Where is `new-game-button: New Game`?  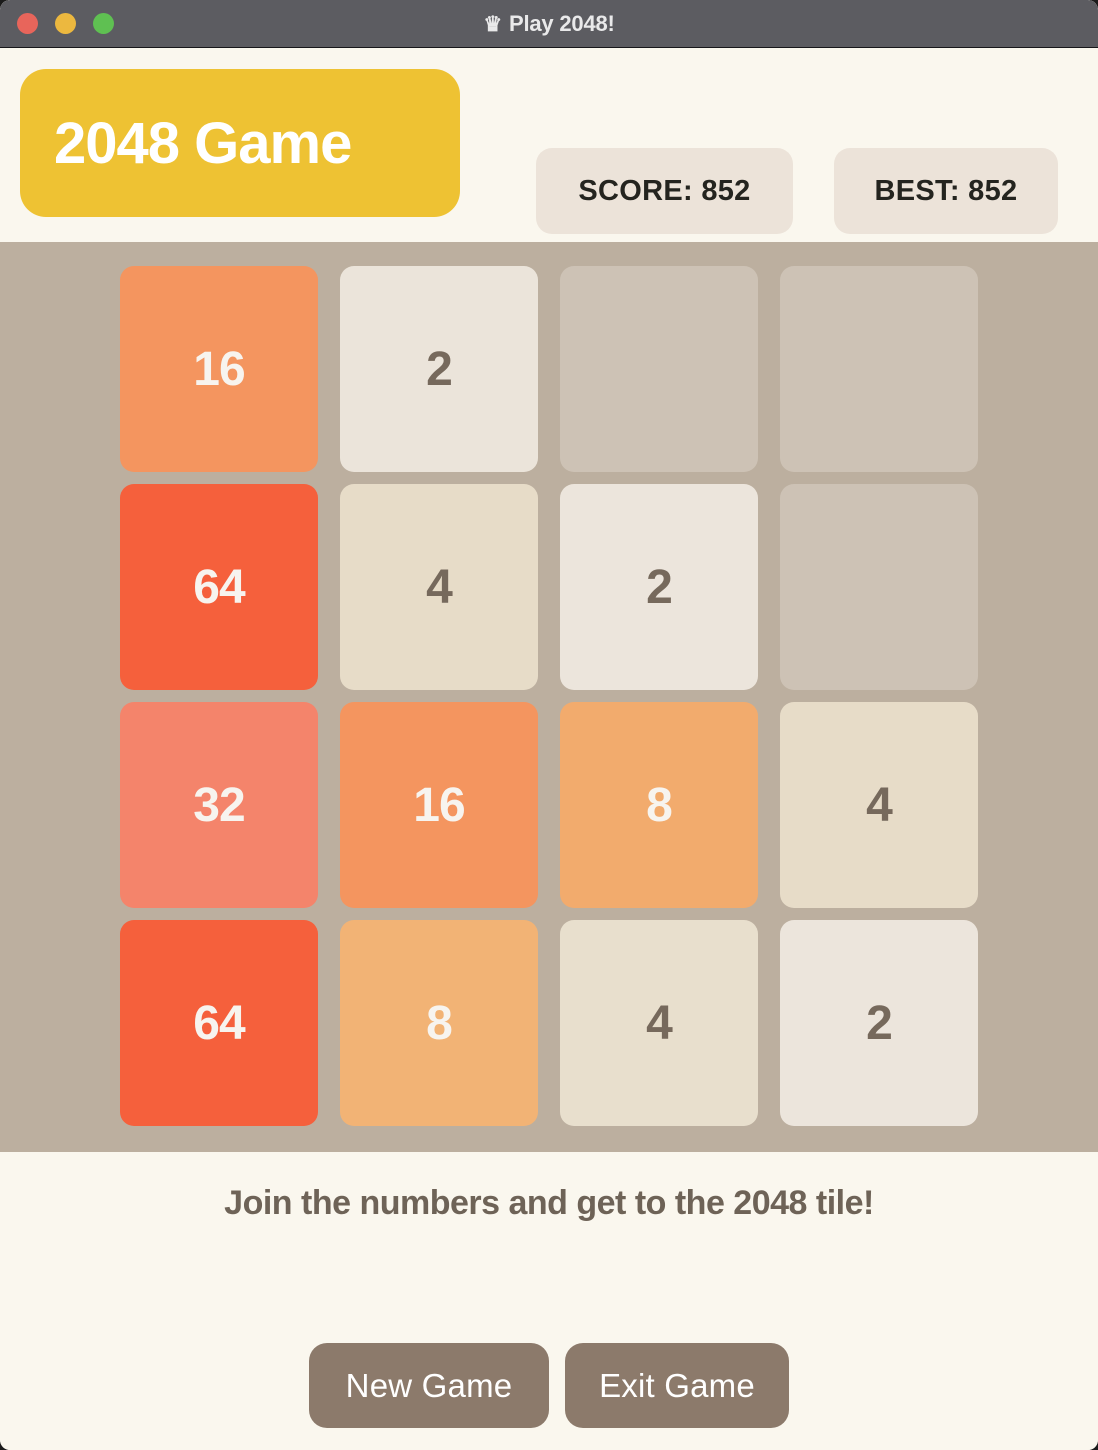
new-game-button: New Game is located at coordinates (429, 1385).